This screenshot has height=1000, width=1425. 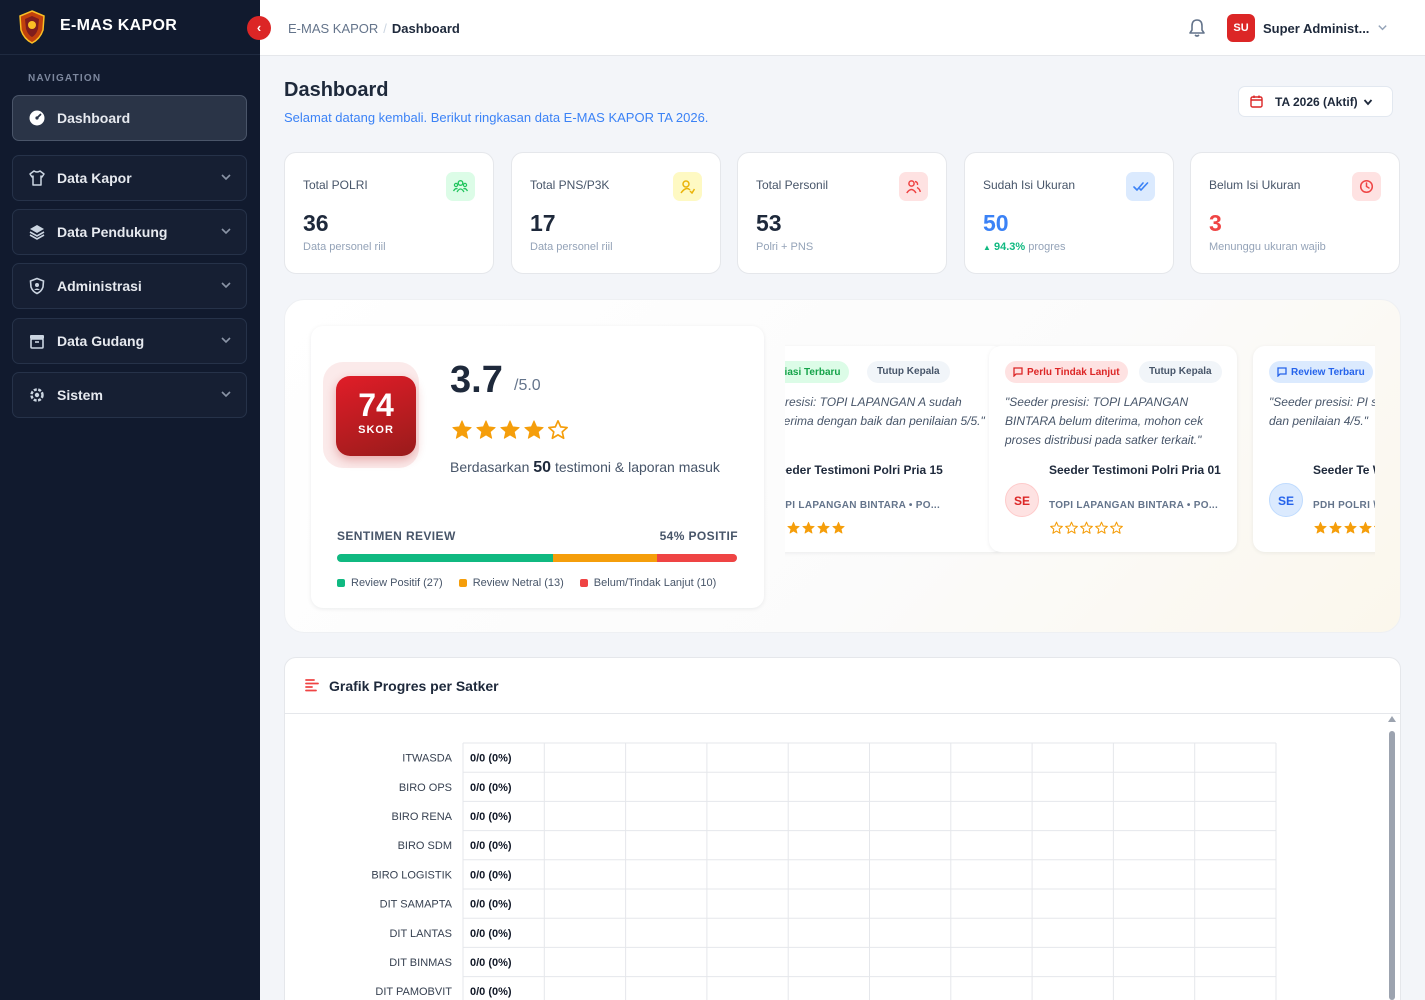 What do you see at coordinates (1321, 372) in the screenshot?
I see `testimonial-tag: Review Terbaru` at bounding box center [1321, 372].